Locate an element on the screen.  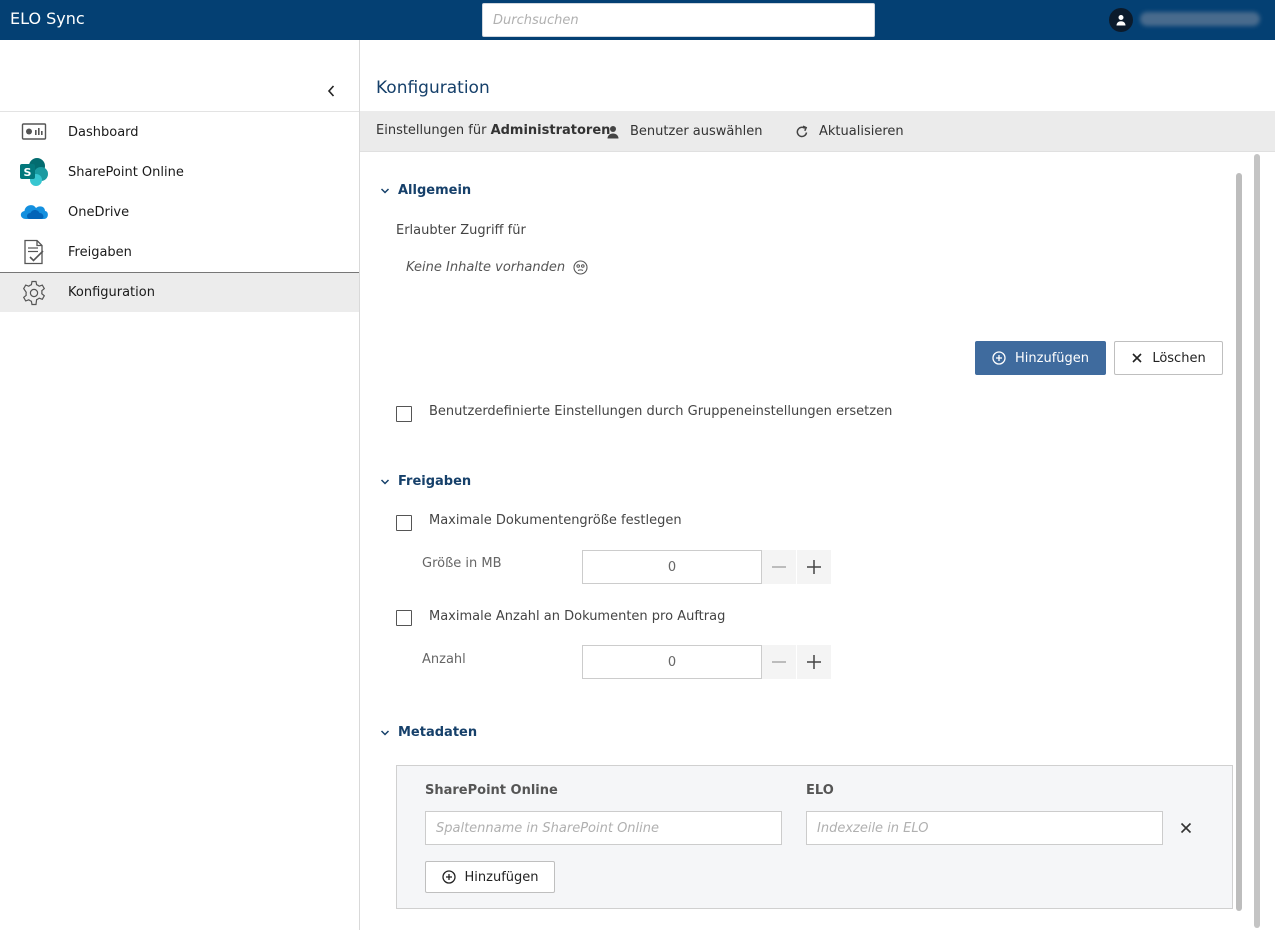
size-label: Größe in MB is located at coordinates (462, 563).